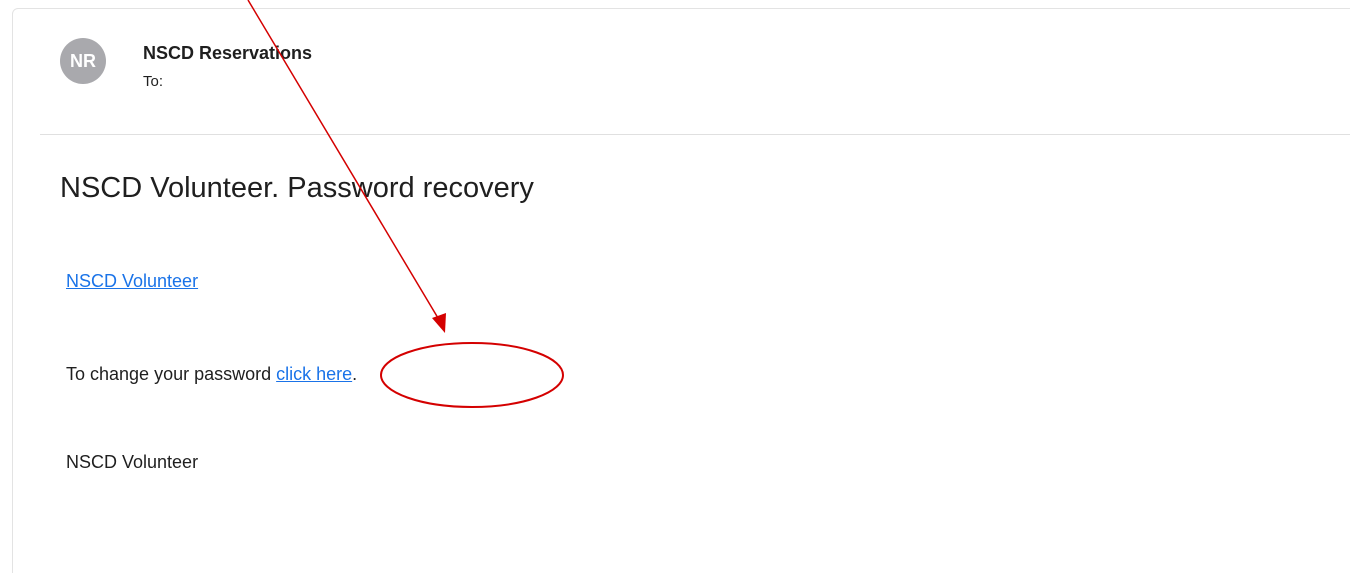 This screenshot has height=573, width=1350. Describe the element at coordinates (132, 281) in the screenshot. I see `site-link: NSCD Volunteer` at that location.